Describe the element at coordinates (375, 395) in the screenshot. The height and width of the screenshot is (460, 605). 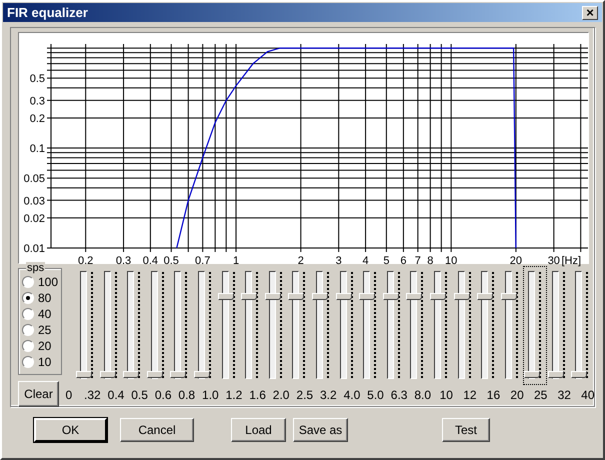
I see `band-label: 5.0` at that location.